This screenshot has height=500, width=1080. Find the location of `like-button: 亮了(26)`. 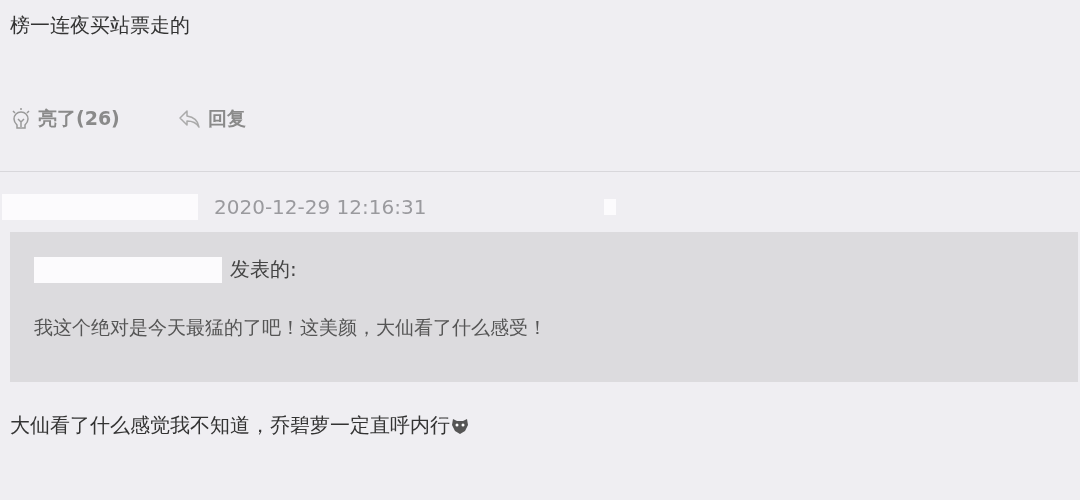

like-button: 亮了(26) is located at coordinates (65, 119).